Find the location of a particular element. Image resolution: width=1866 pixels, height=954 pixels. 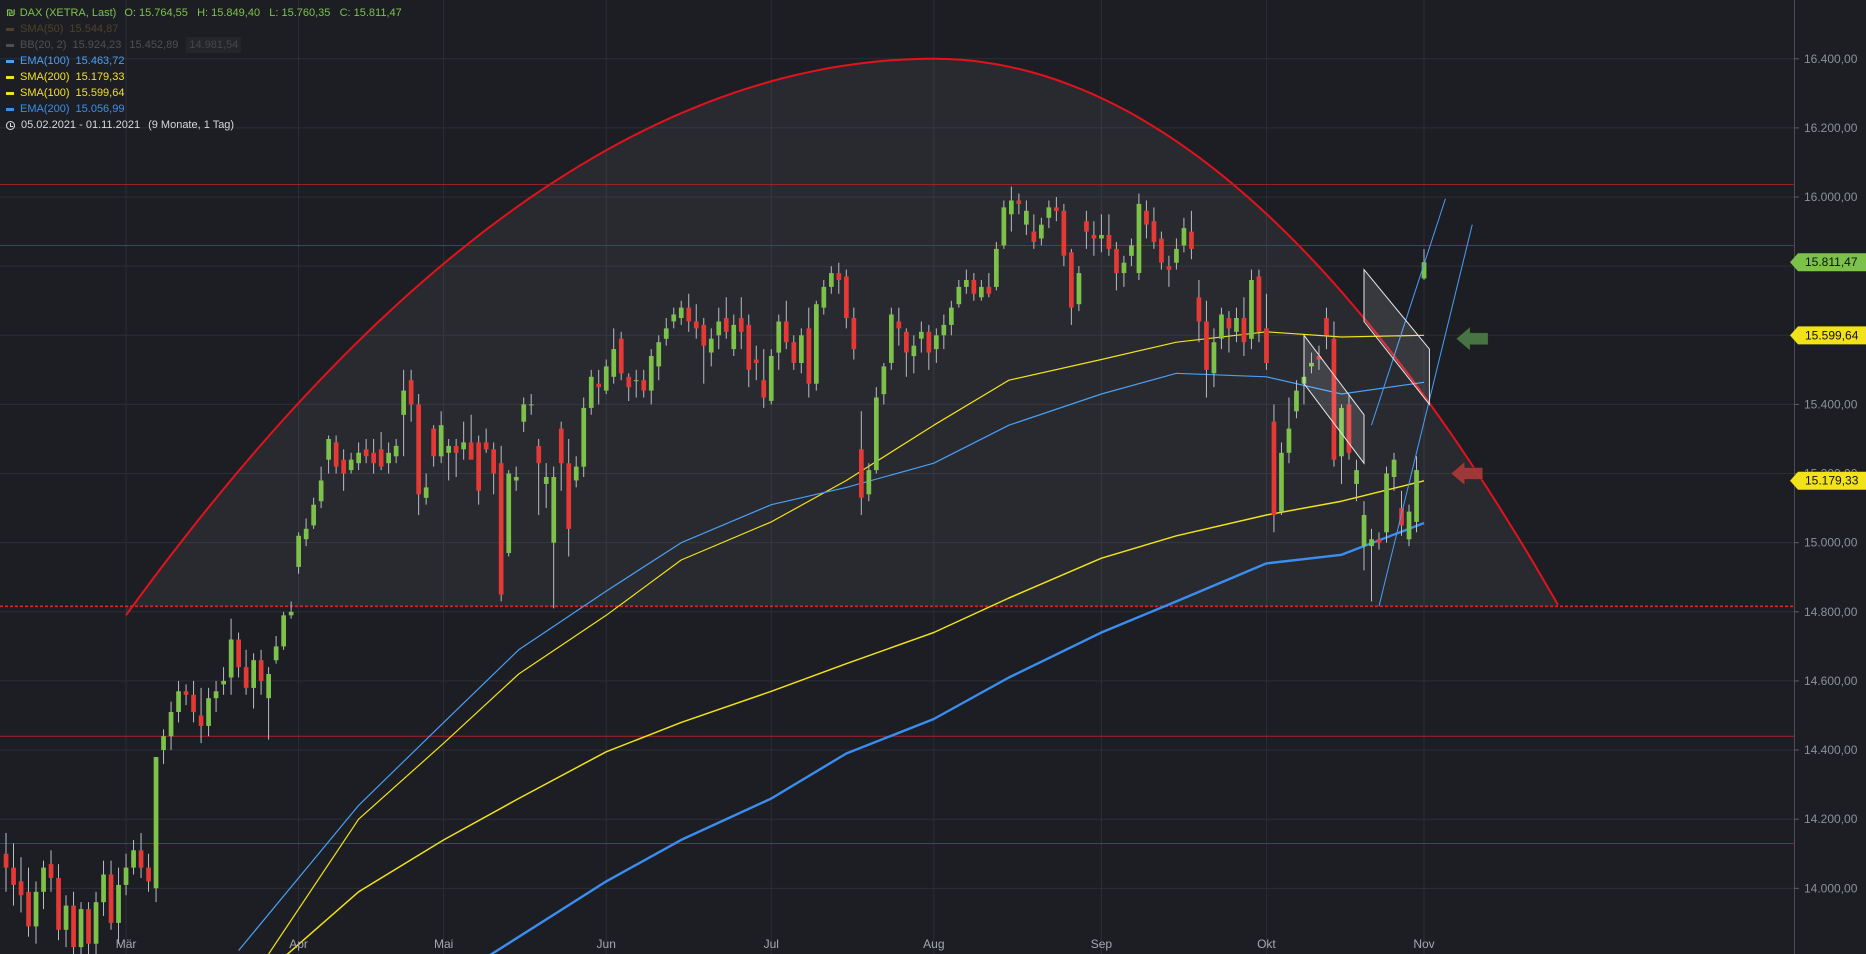

month-label: Mai is located at coordinates (443, 944).